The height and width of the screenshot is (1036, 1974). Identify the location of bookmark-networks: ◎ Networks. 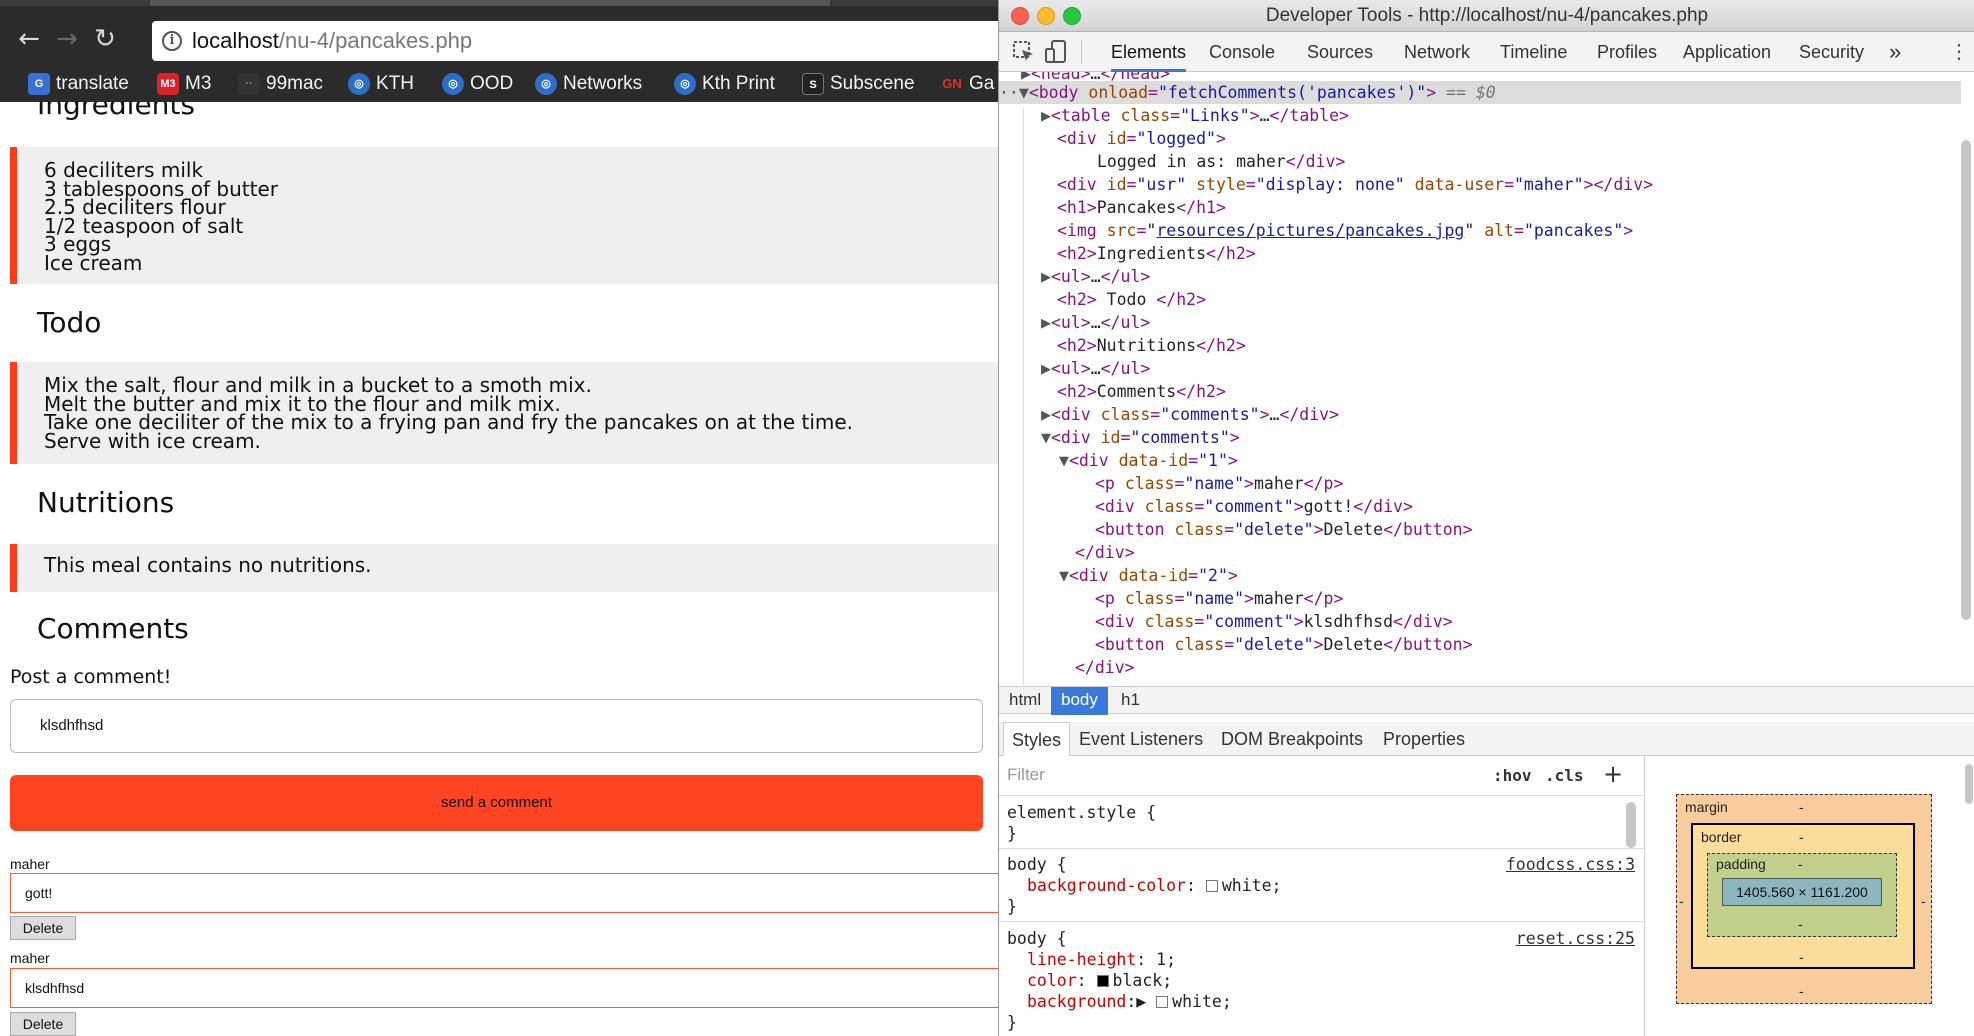
(588, 84).